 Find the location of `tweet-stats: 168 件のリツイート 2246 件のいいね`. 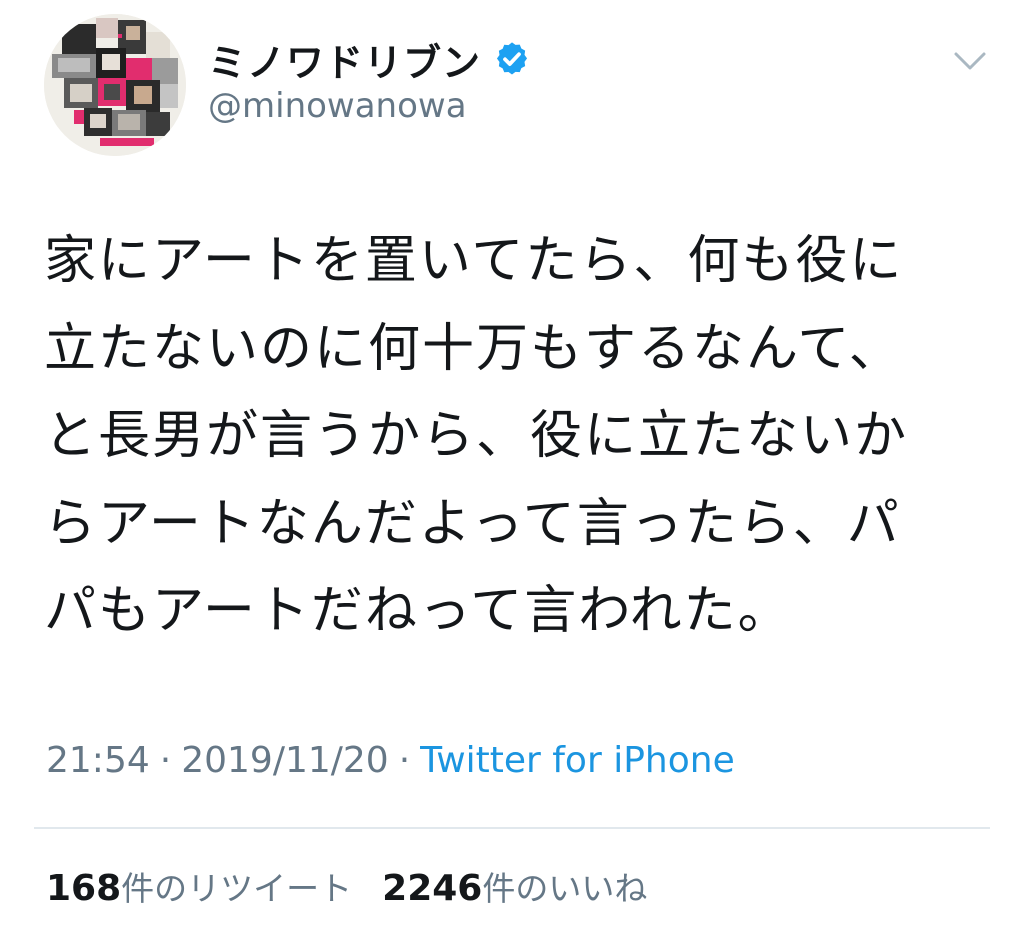

tweet-stats: 168 件のリツイート 2246 件のいいね is located at coordinates (346, 886).